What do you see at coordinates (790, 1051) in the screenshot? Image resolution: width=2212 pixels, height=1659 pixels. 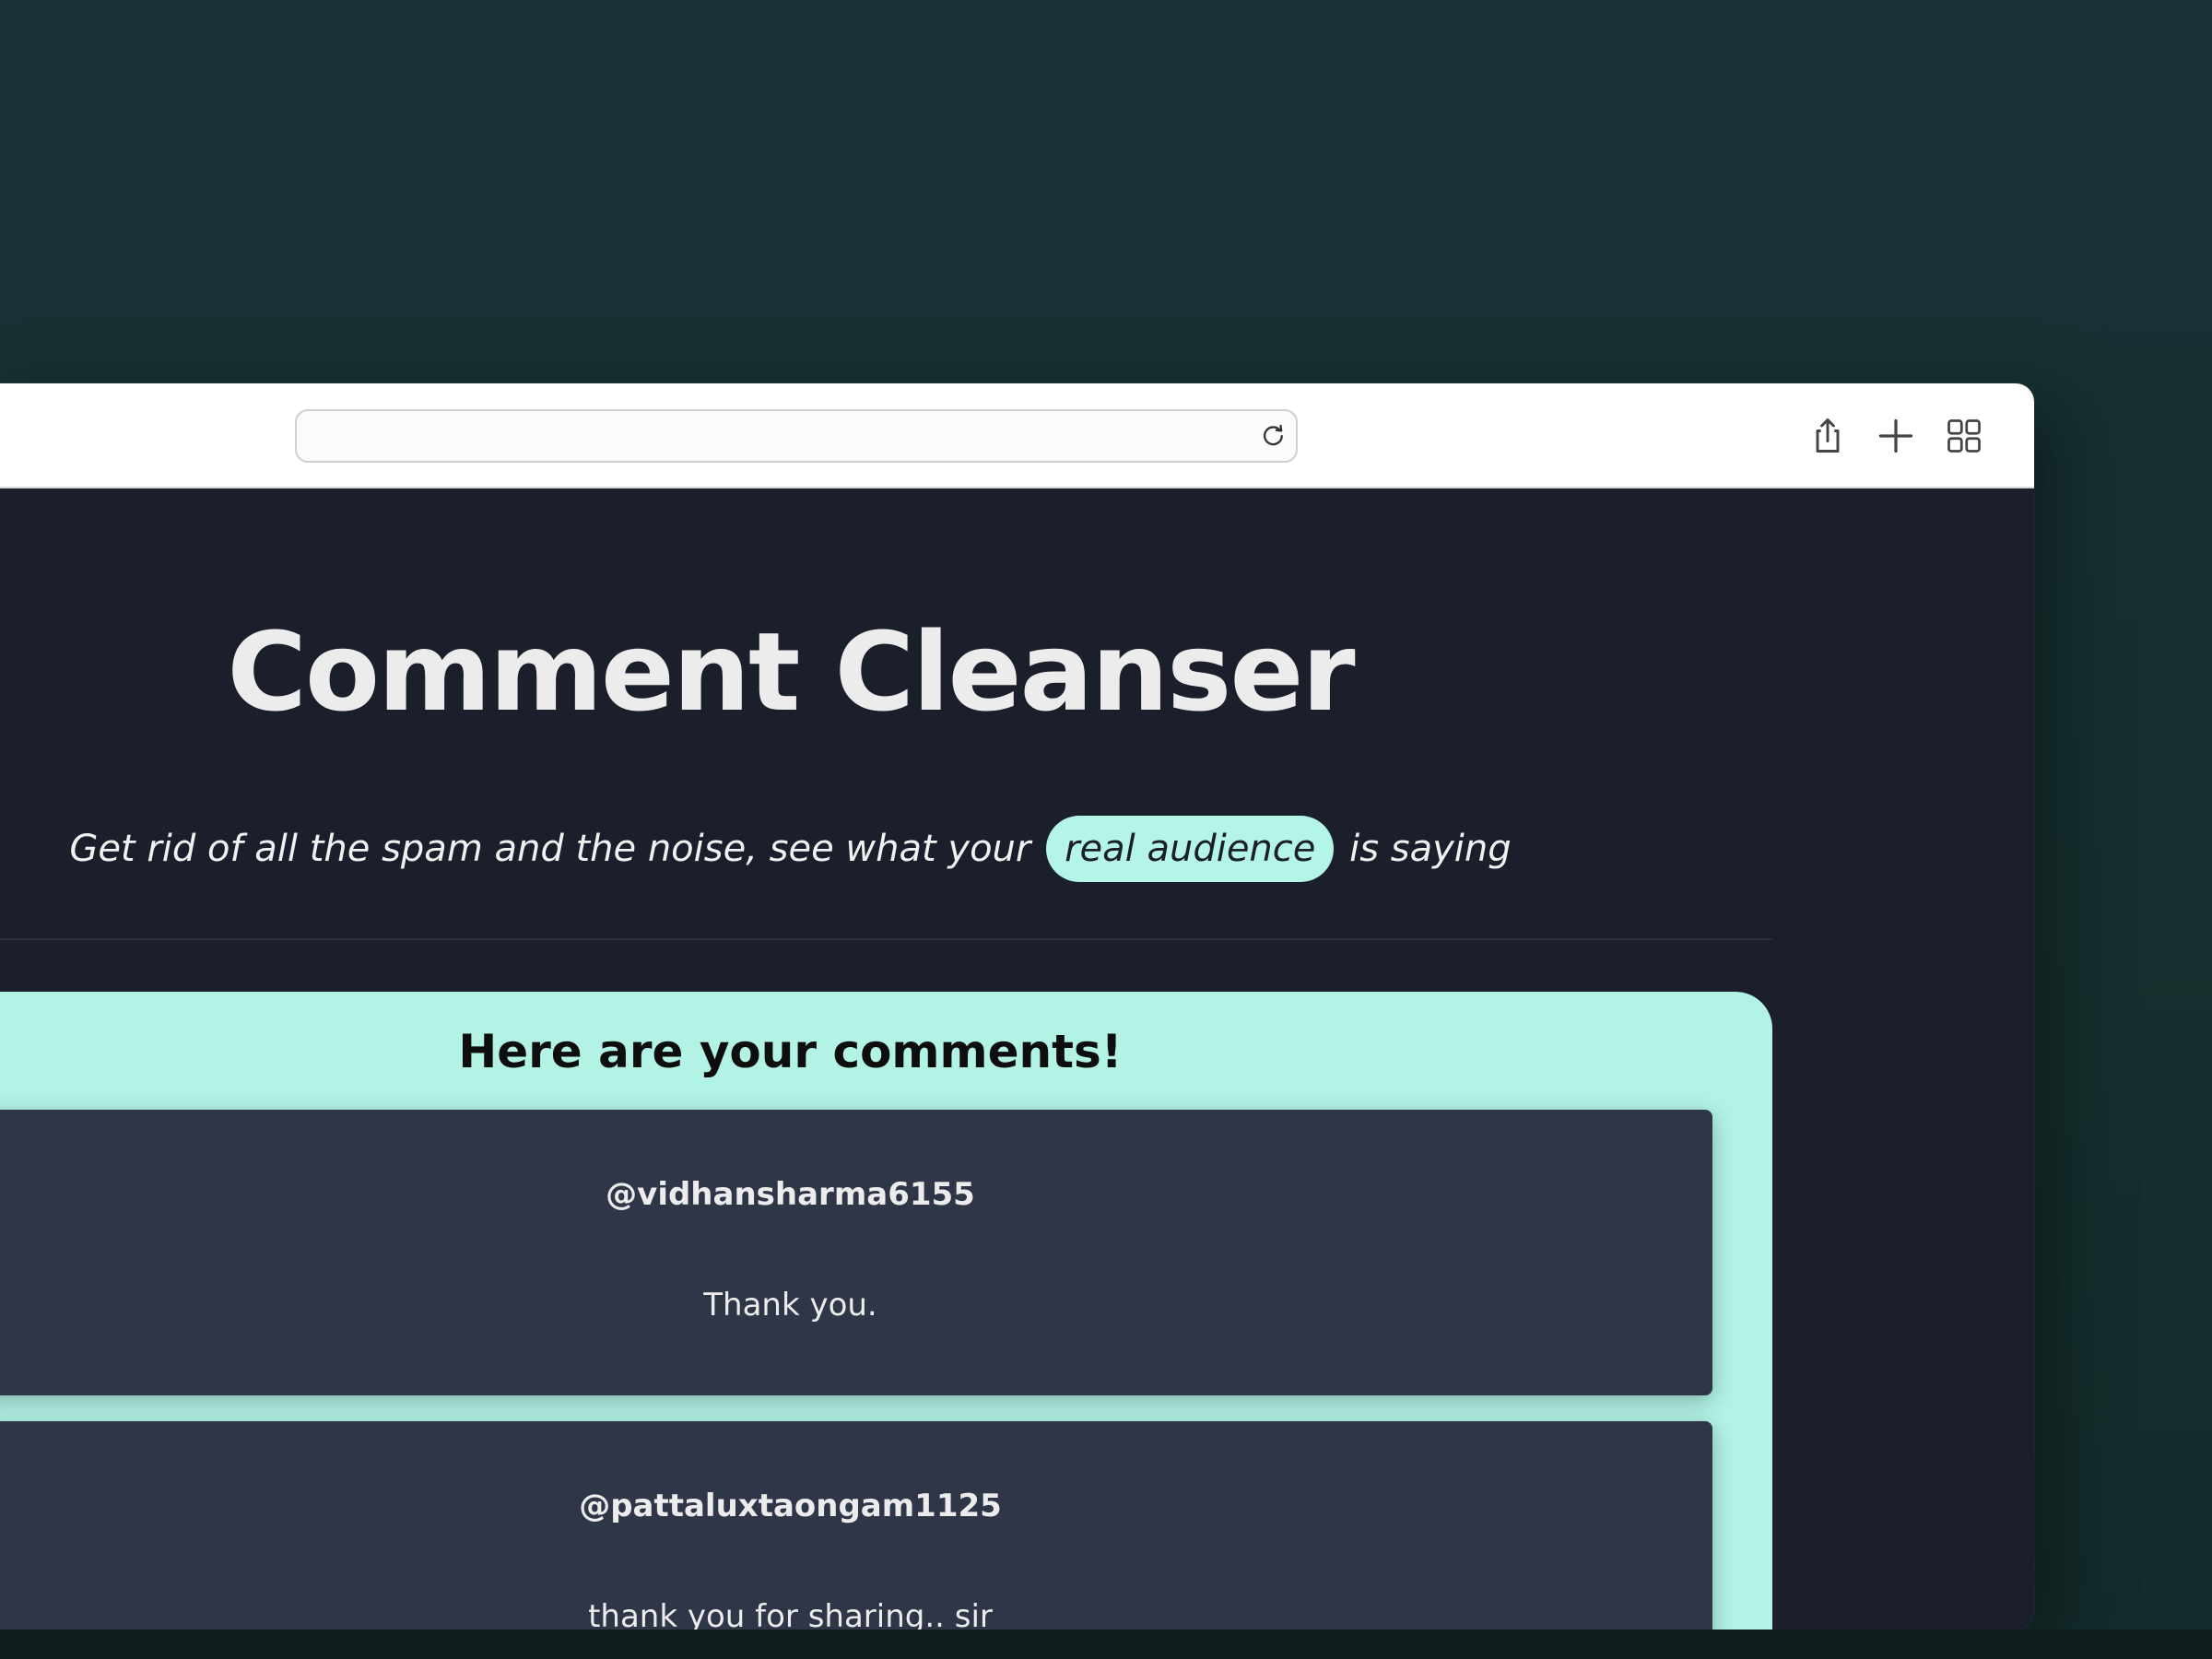 I see `comments-heading: Here are your comments!` at bounding box center [790, 1051].